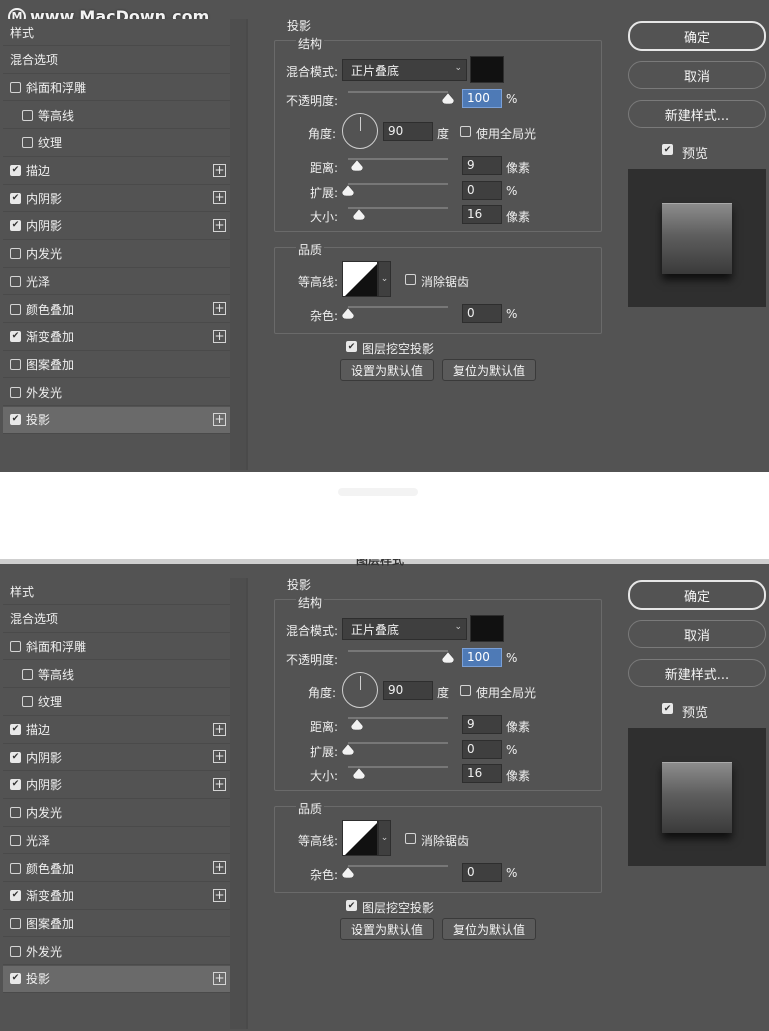  I want to click on angle-input: 90, so click(408, 690).